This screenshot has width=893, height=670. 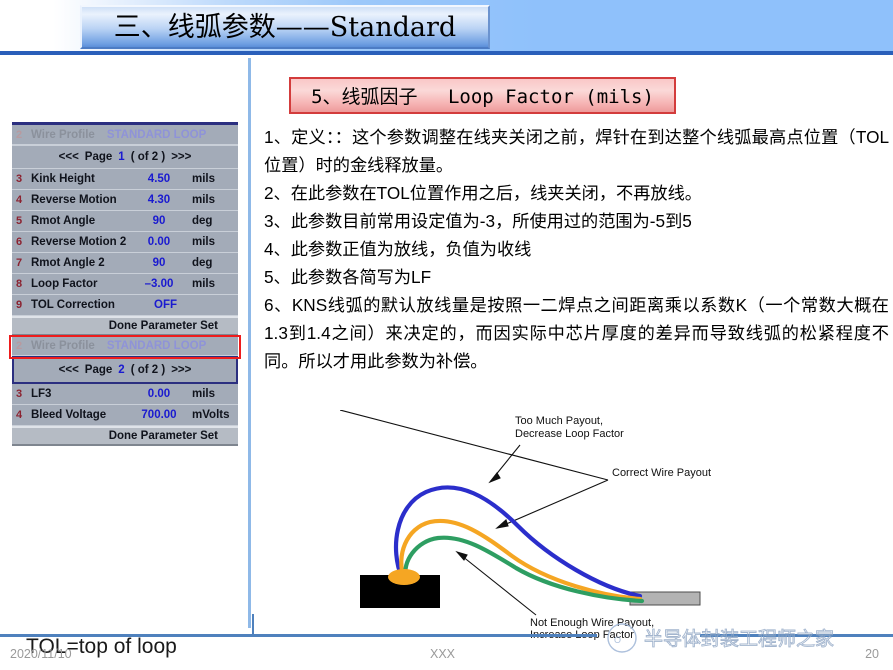 What do you see at coordinates (63, 345) in the screenshot?
I see `page2-header-label: Wire Profile` at bounding box center [63, 345].